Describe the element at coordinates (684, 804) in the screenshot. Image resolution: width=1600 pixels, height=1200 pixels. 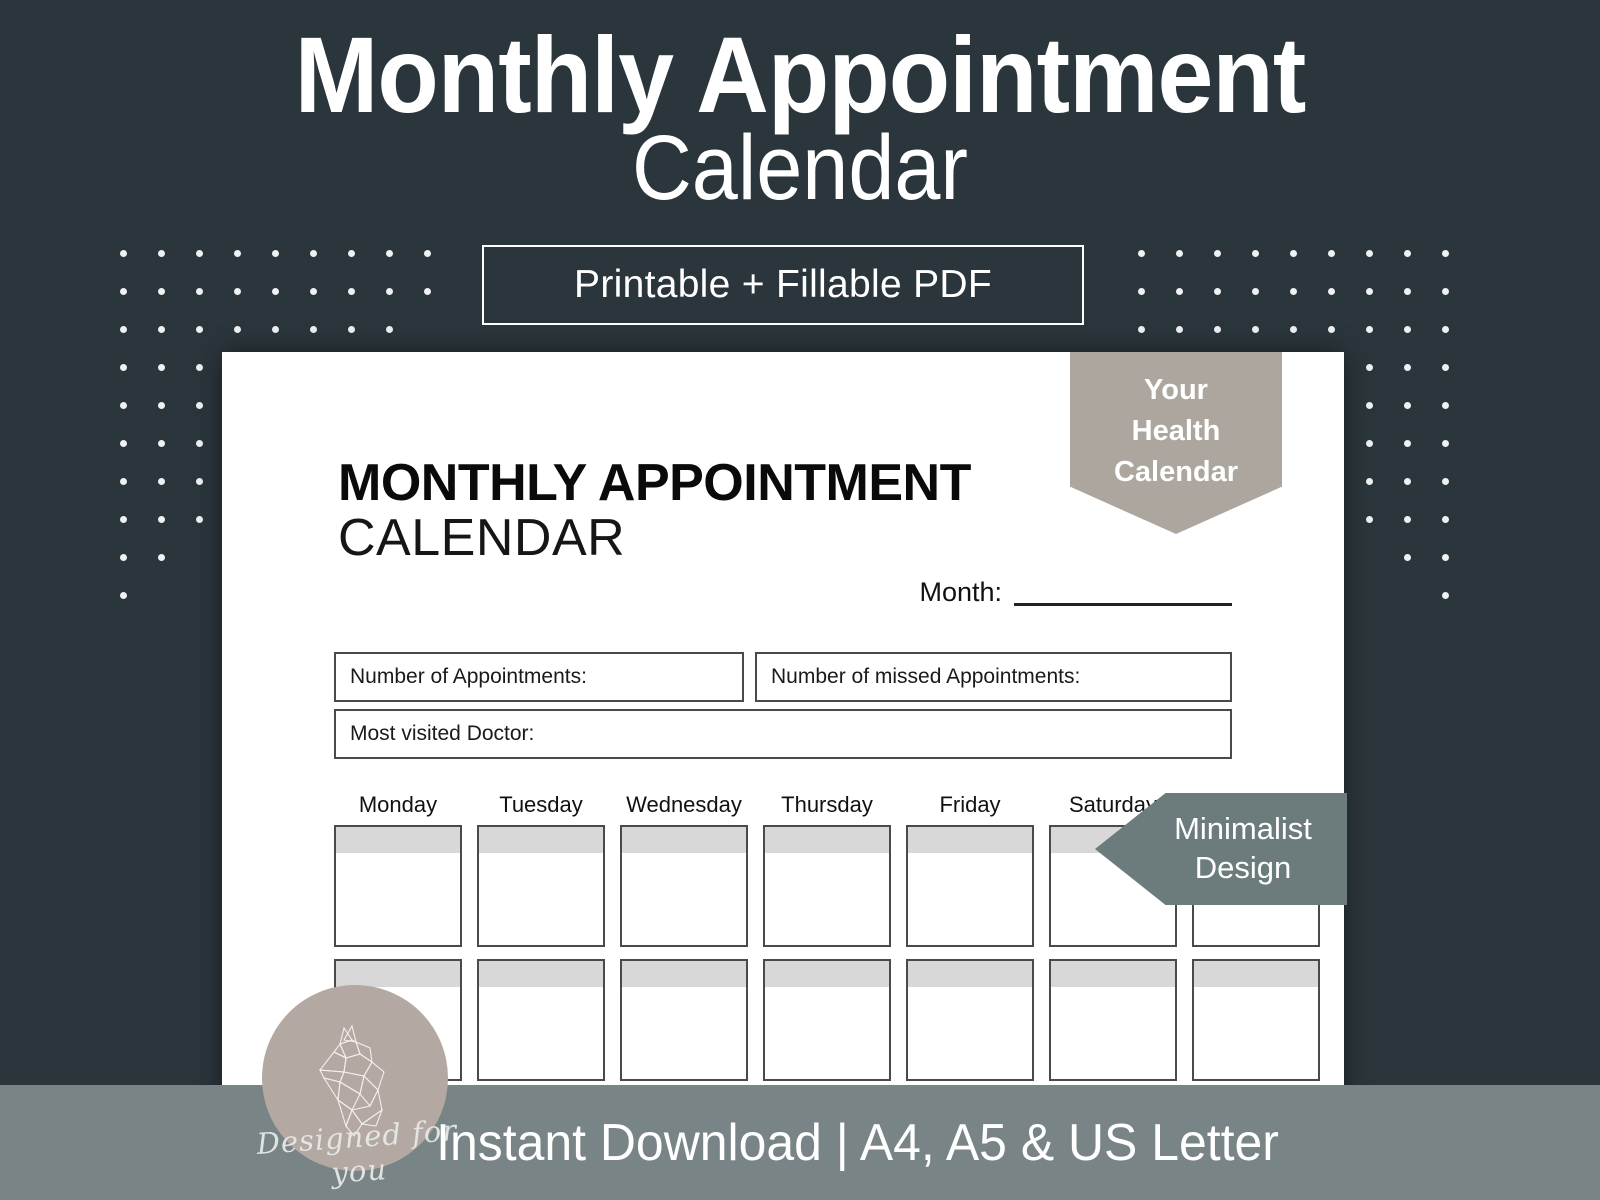
I see `calendar-weekday-wednesday: Wednesday` at that location.